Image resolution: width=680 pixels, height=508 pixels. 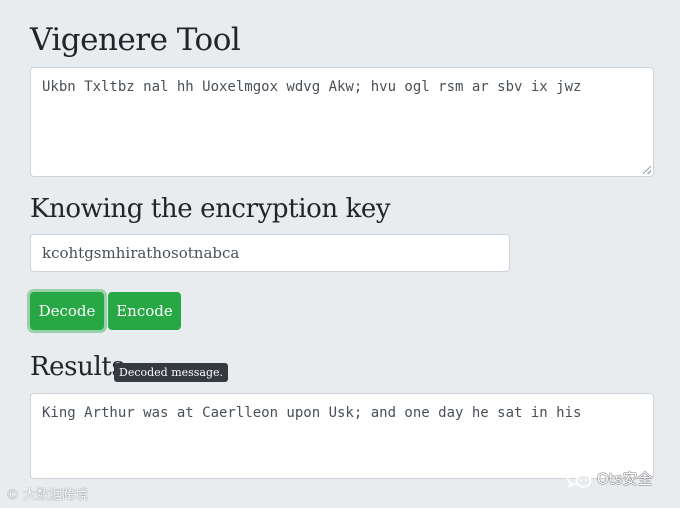 I want to click on watermark-right: Ots安全, so click(x=609, y=478).